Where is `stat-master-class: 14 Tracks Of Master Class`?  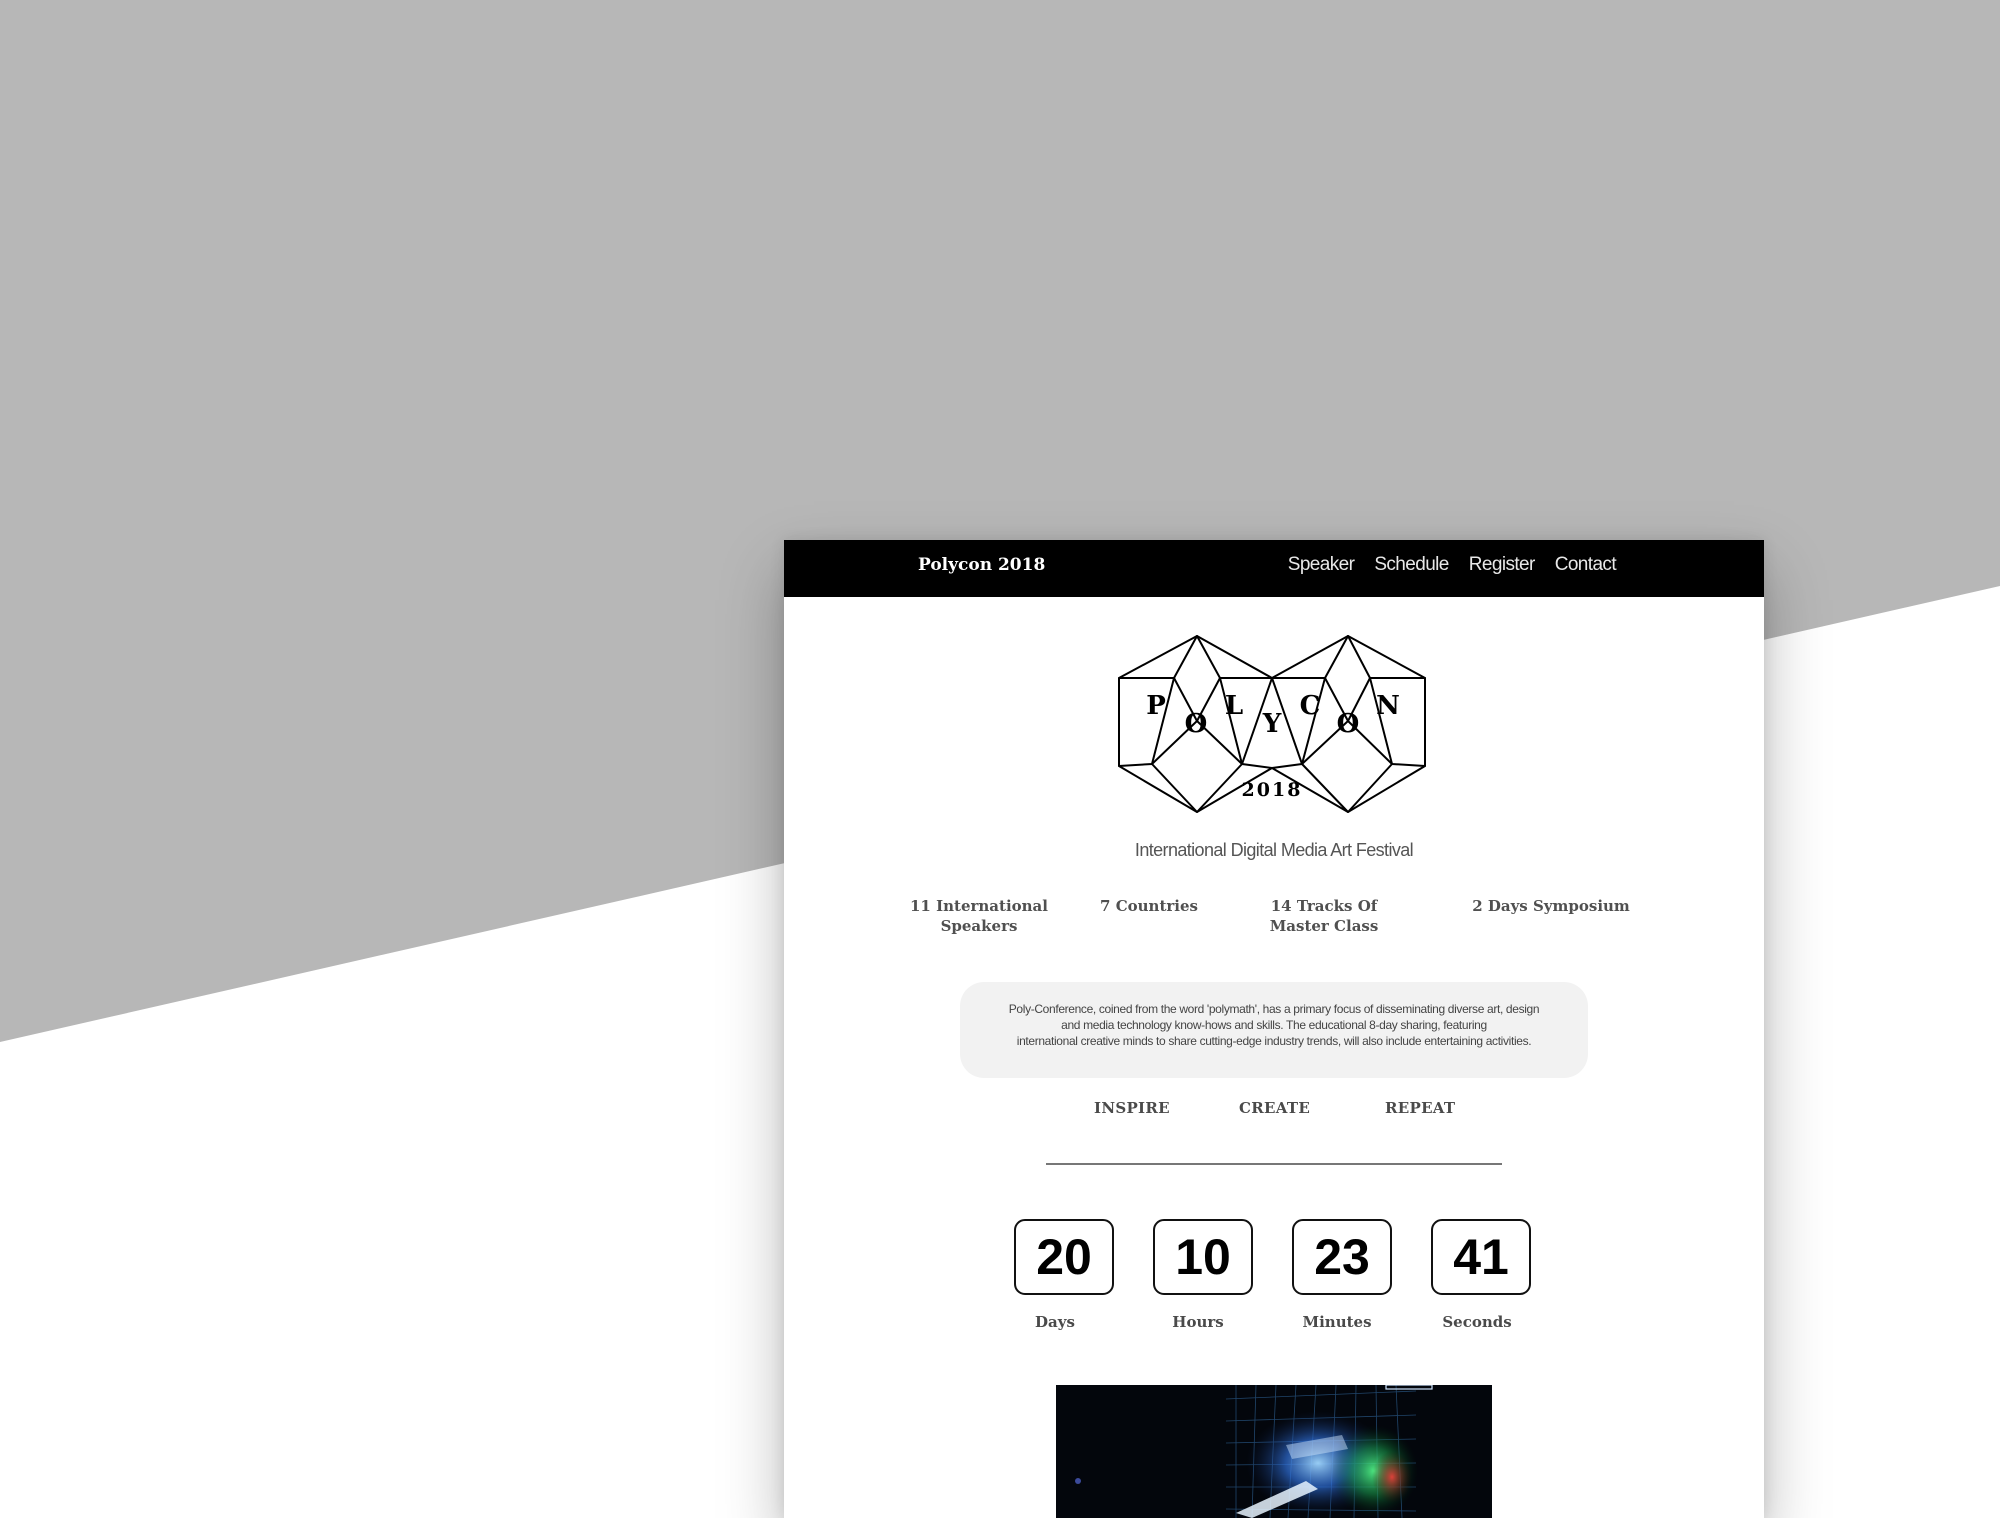
stat-master-class: 14 Tracks Of Master Class is located at coordinates (1324, 916).